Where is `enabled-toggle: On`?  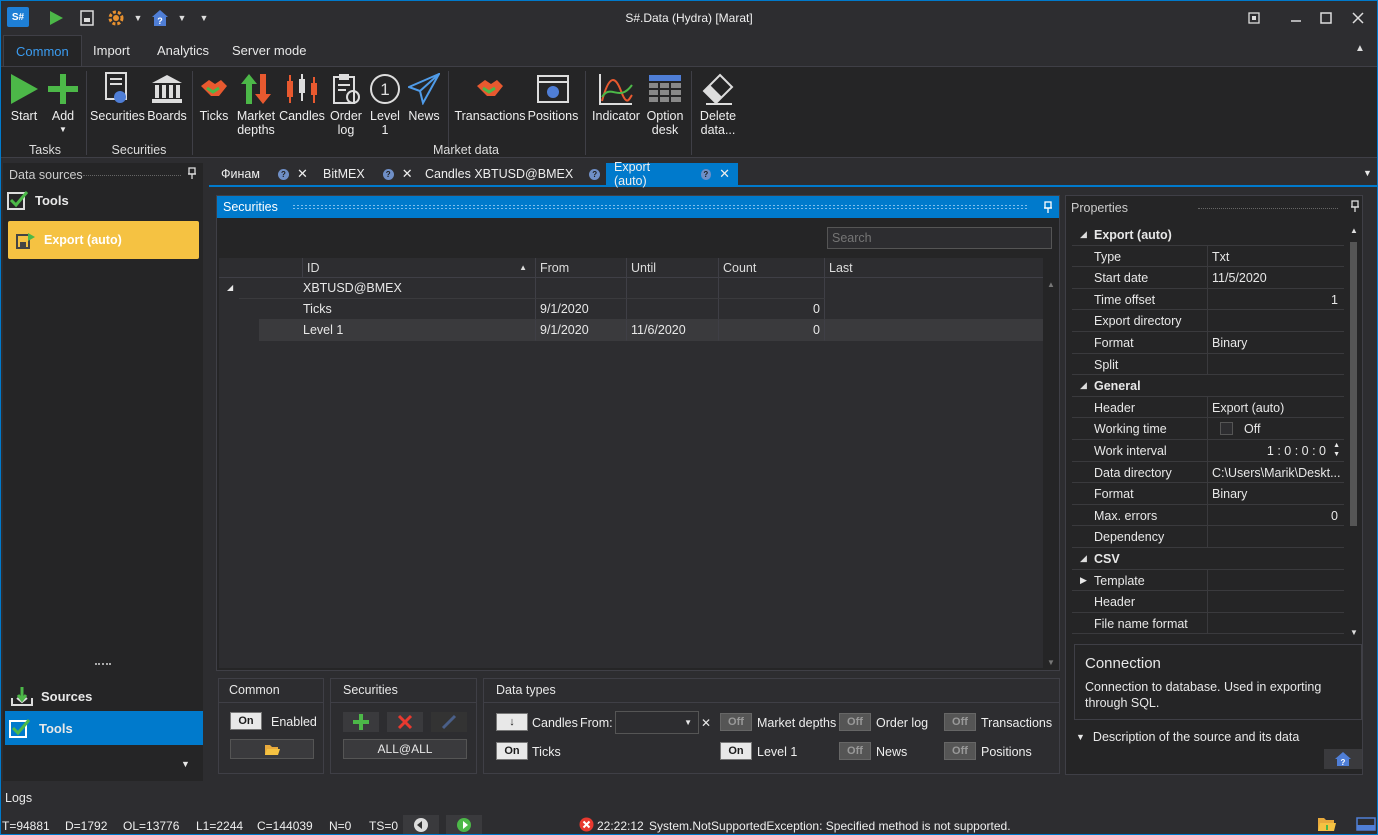 enabled-toggle: On is located at coordinates (246, 721).